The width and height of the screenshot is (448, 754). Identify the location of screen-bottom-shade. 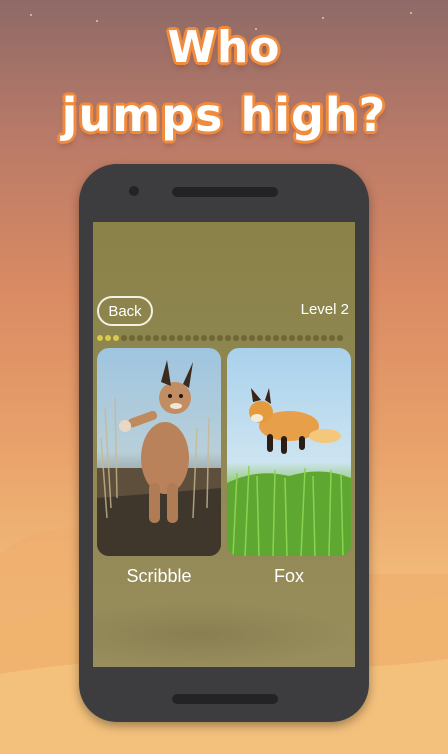
(224, 634).